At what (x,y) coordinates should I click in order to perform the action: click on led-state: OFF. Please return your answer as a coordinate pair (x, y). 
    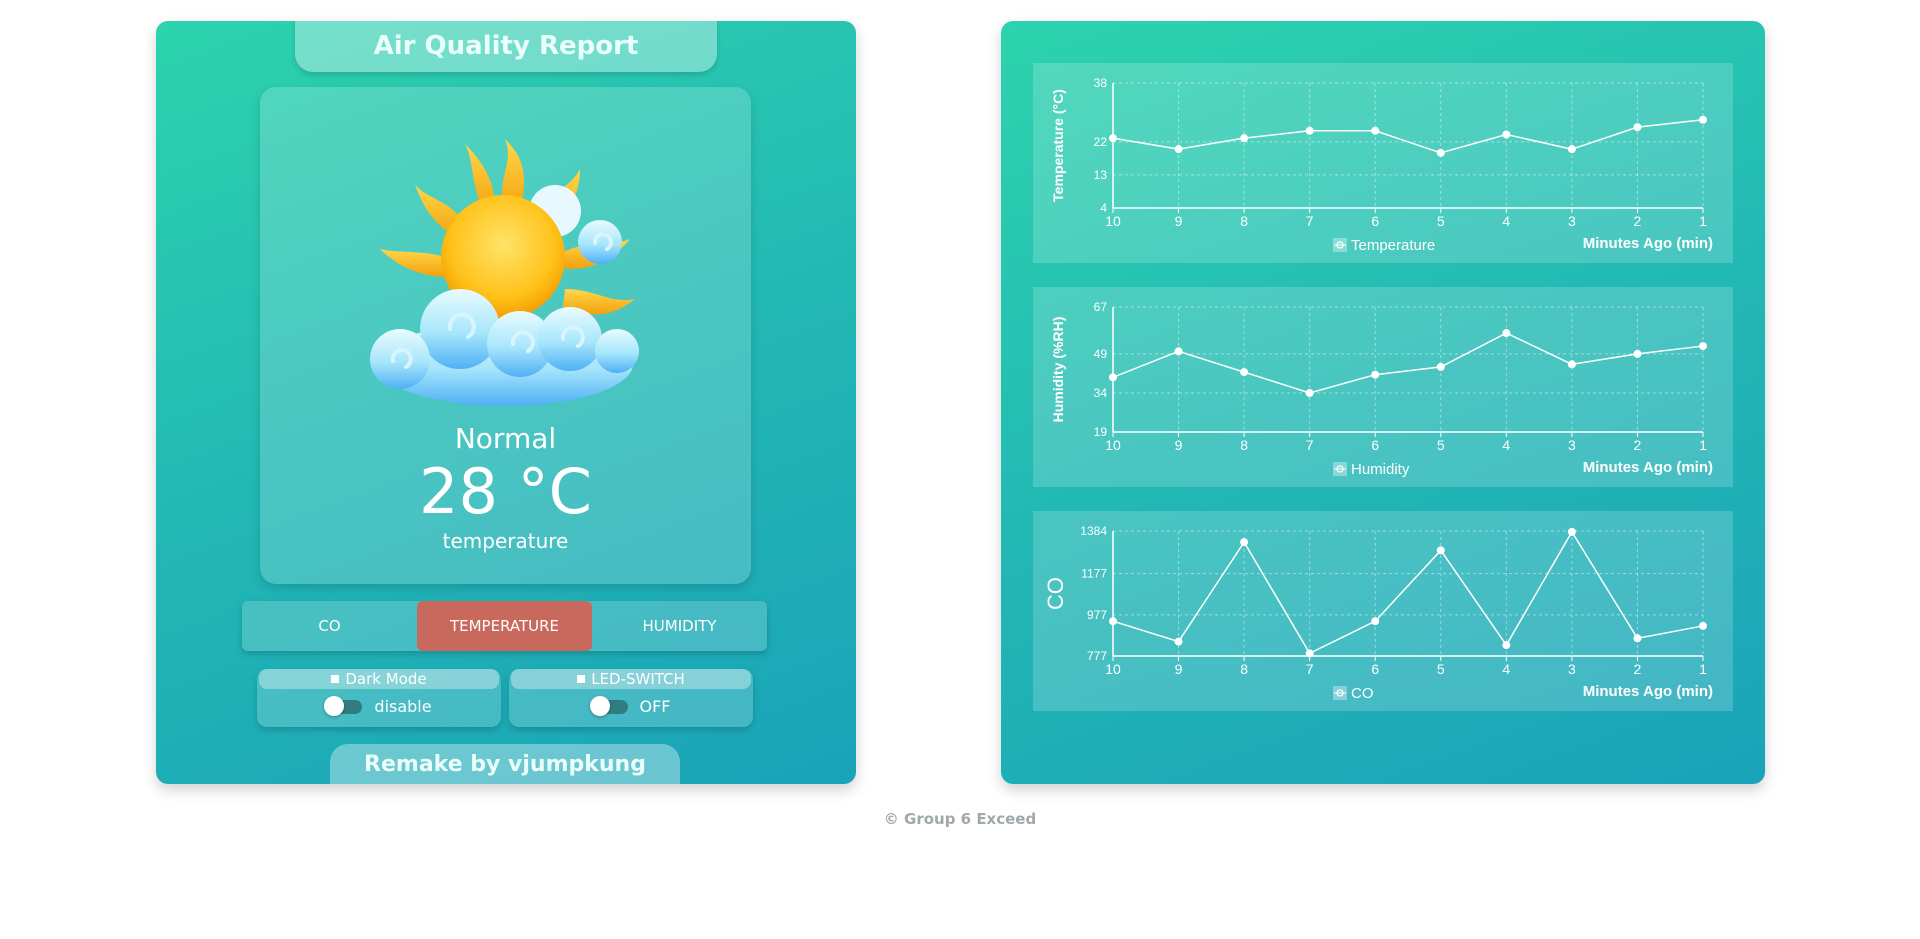
    Looking at the image, I should click on (655, 706).